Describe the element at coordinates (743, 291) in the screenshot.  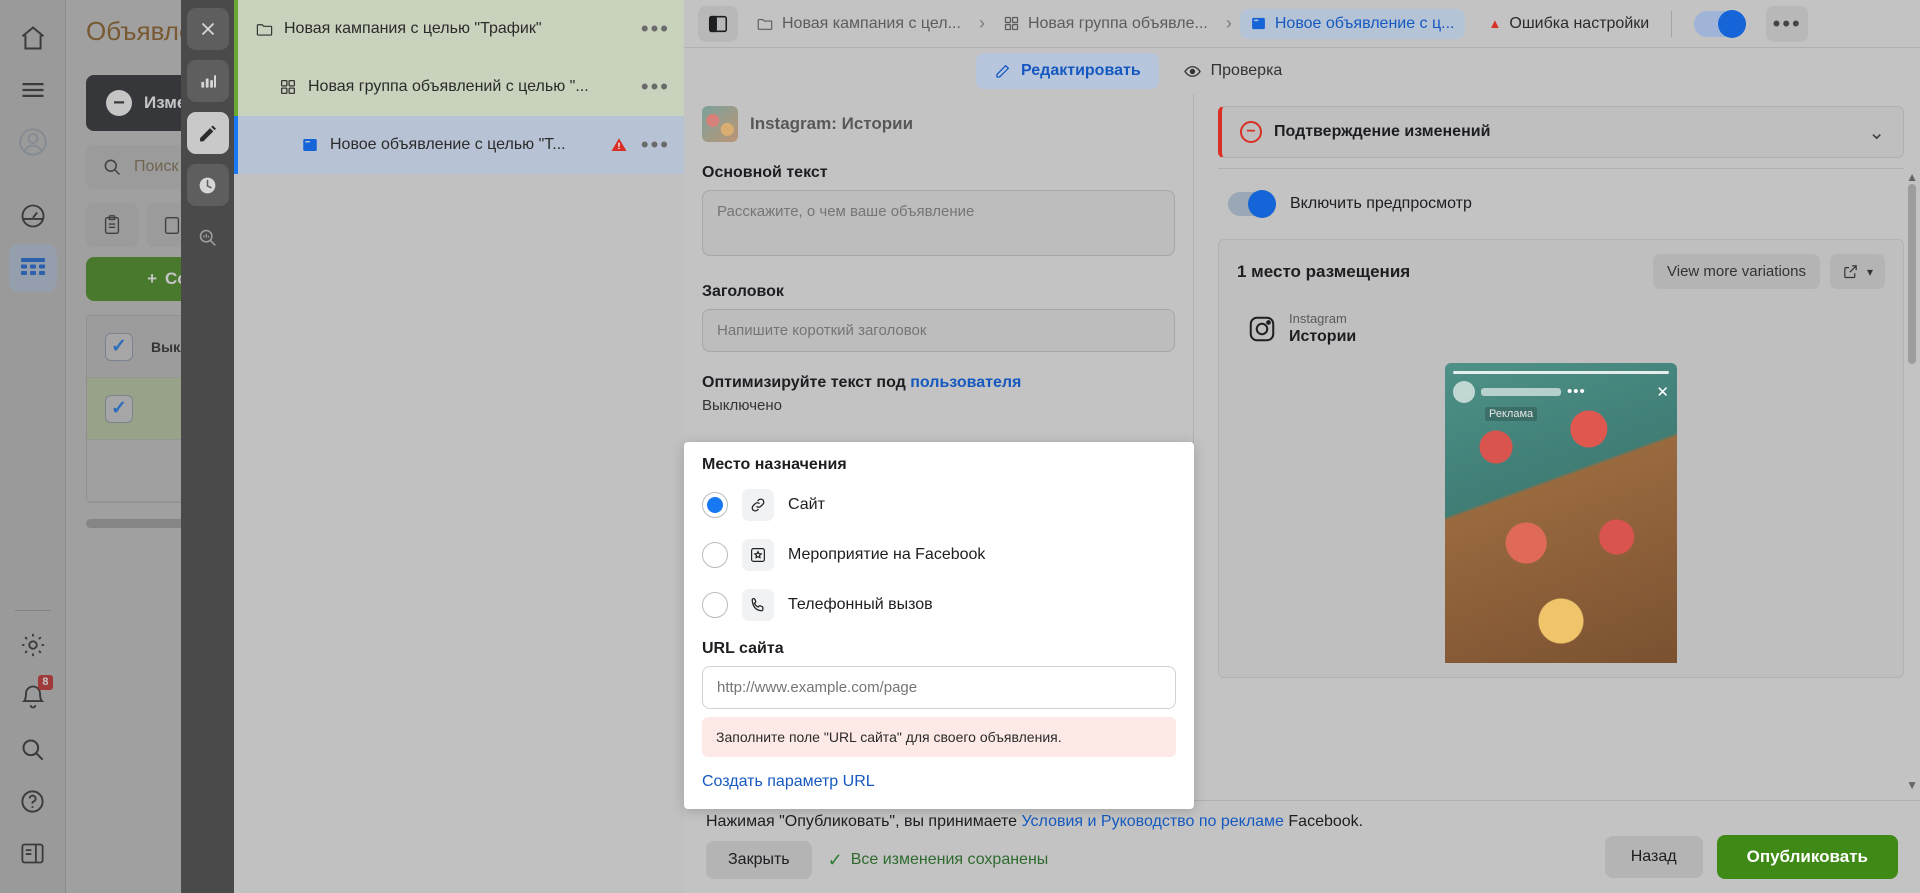
I see `headline-label: Заголовок` at that location.